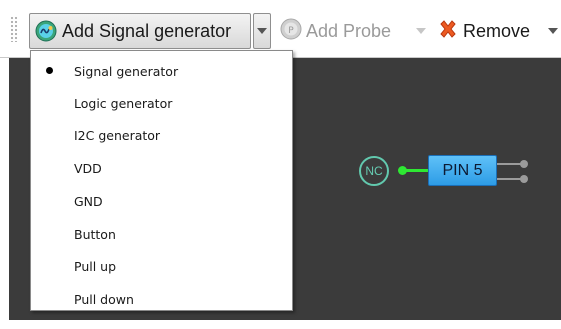  I want to click on probe-icon: P, so click(291, 31).